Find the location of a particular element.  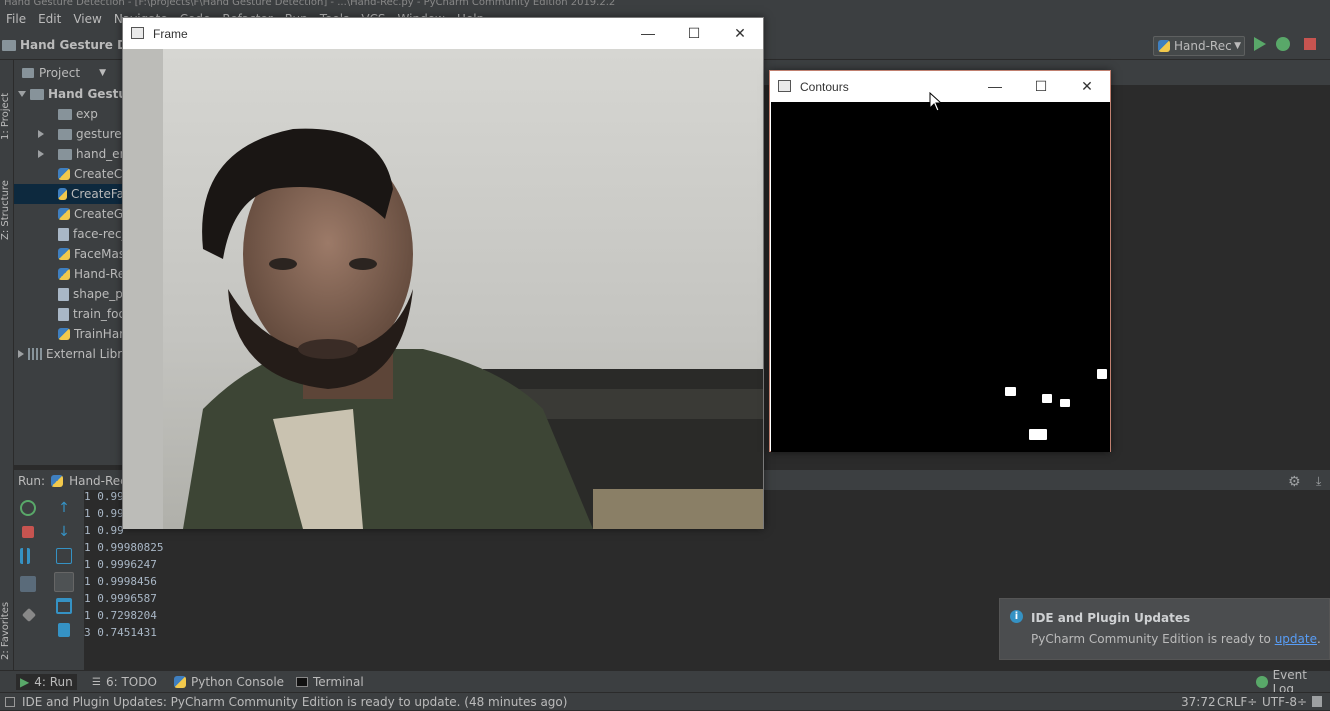

rerun-icon is located at coordinates (28, 508).